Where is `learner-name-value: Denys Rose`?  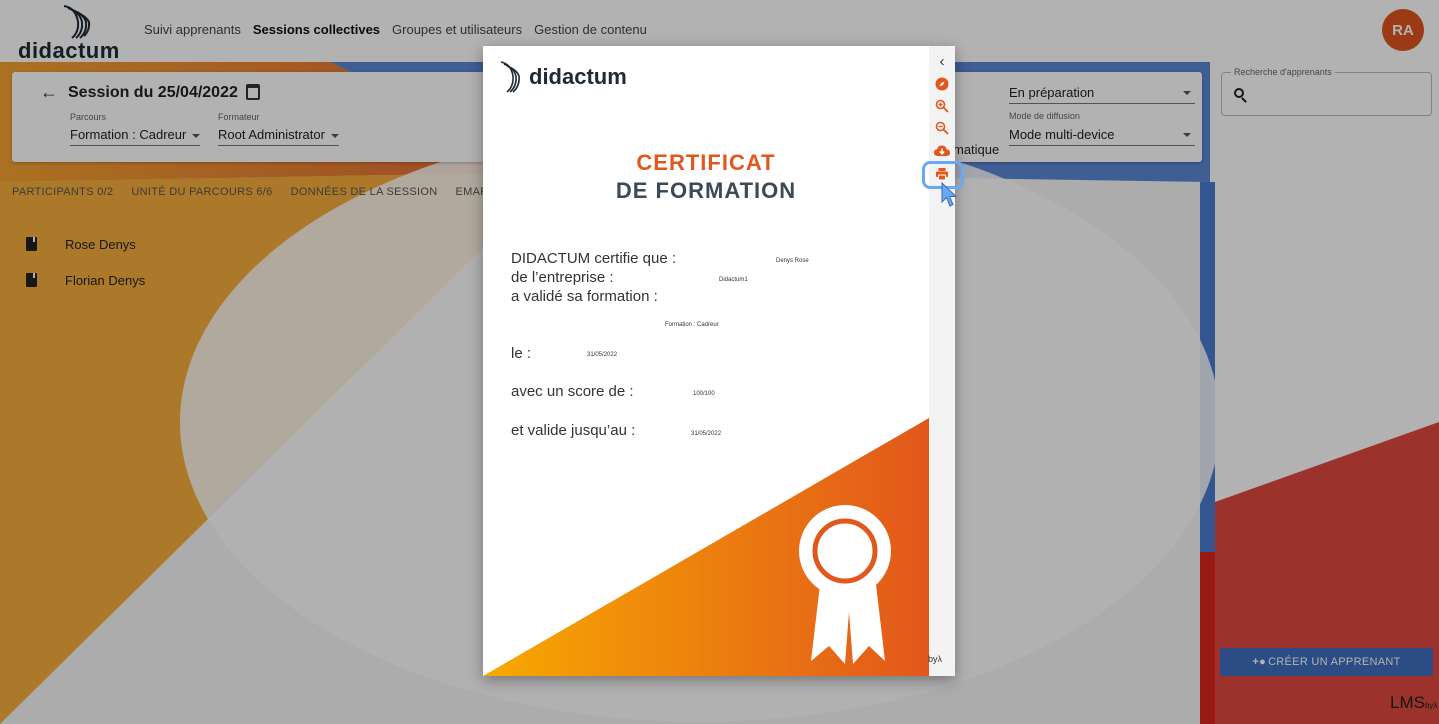
learner-name-value: Denys Rose is located at coordinates (792, 261).